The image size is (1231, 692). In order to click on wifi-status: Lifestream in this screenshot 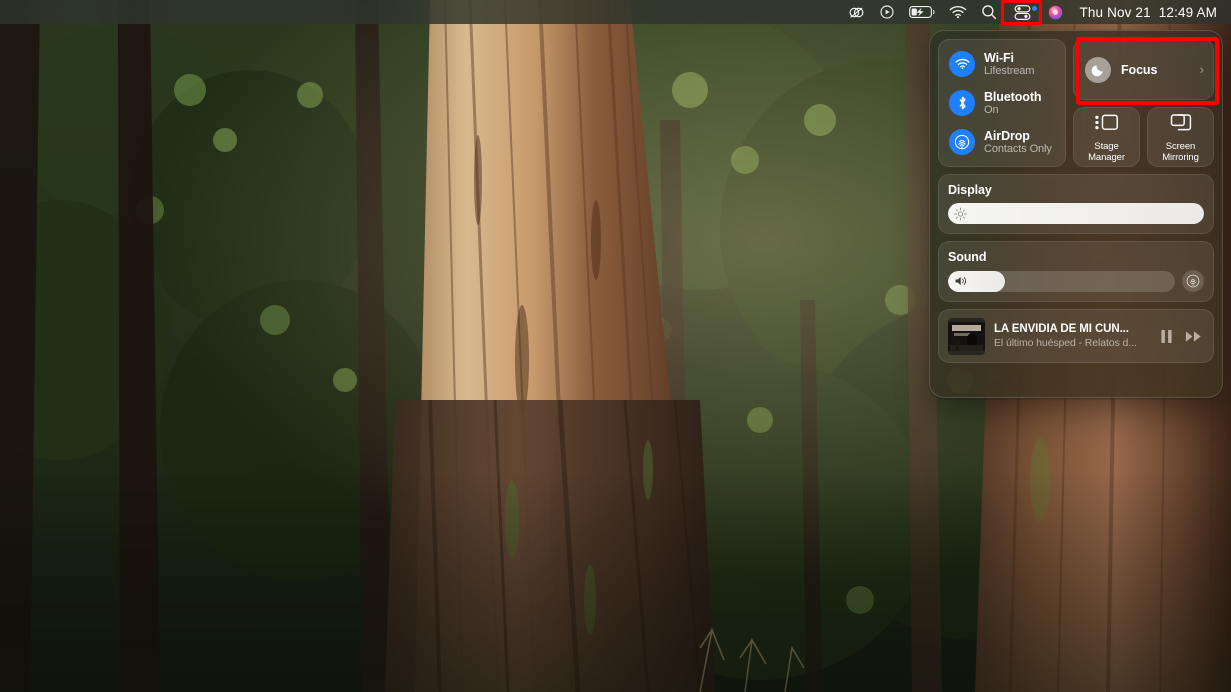, I will do `click(1009, 71)`.